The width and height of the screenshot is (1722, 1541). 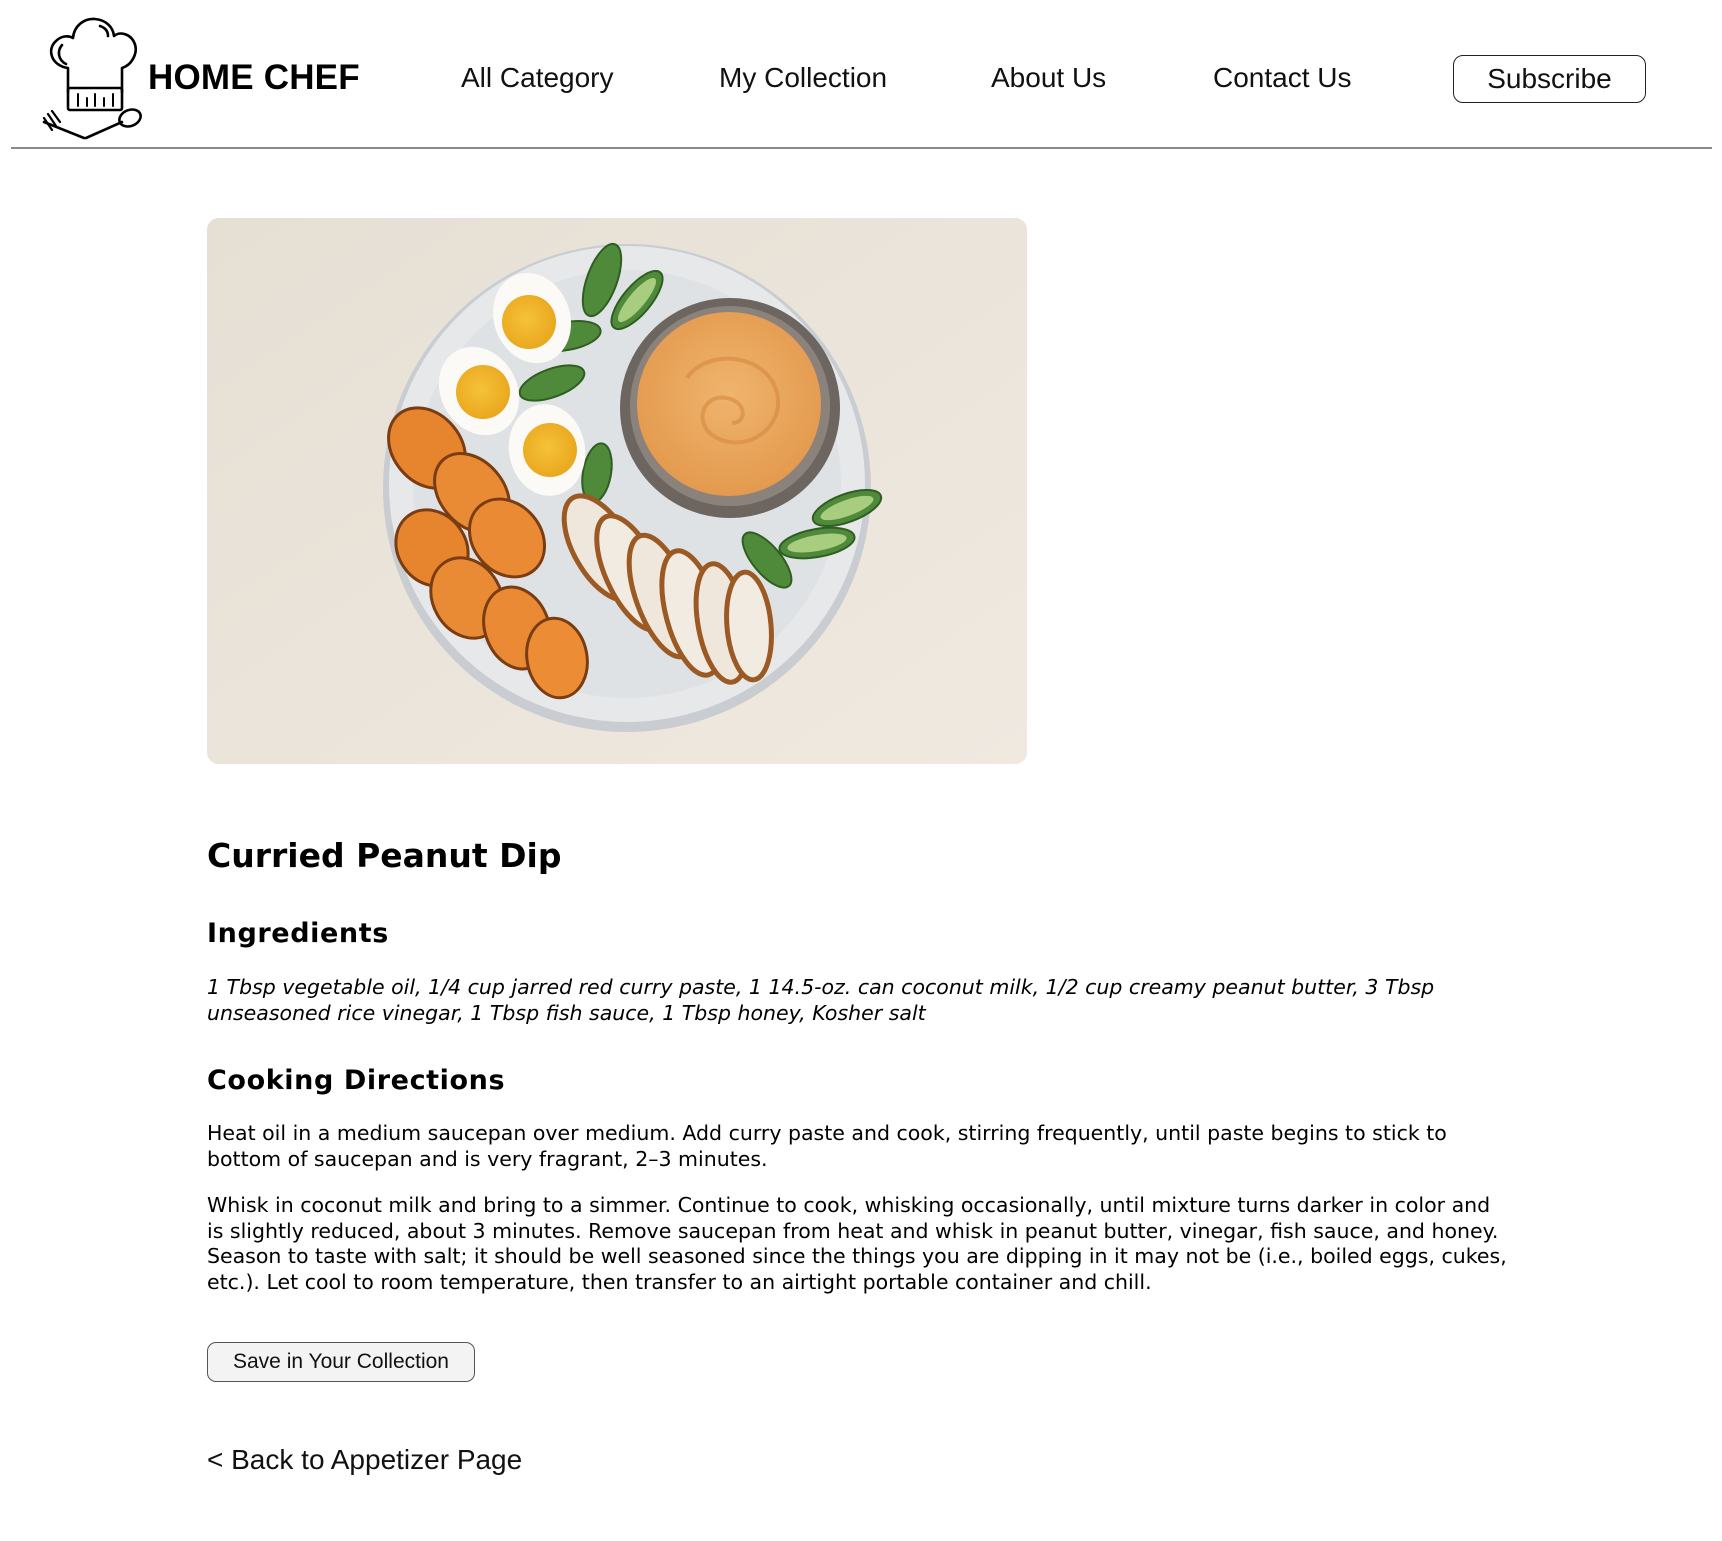 What do you see at coordinates (861, 148) in the screenshot?
I see `header-divider` at bounding box center [861, 148].